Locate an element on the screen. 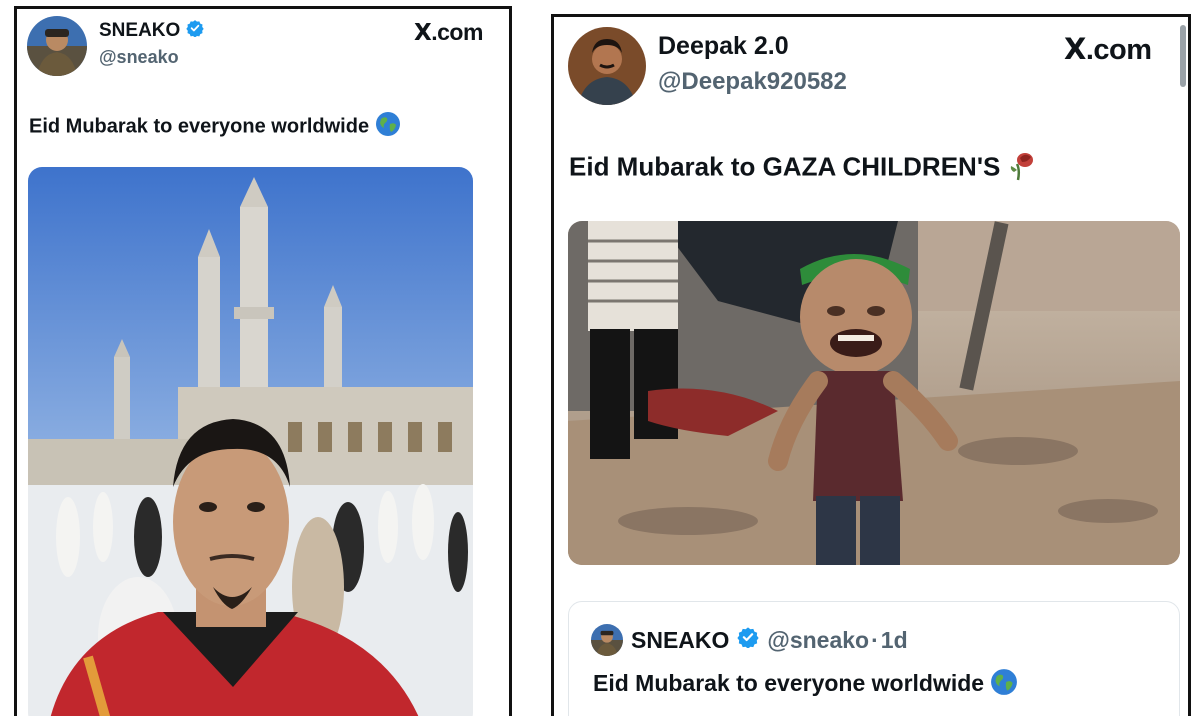 This screenshot has height=716, width=1199. author-name: SNEAKO is located at coordinates (139, 31).